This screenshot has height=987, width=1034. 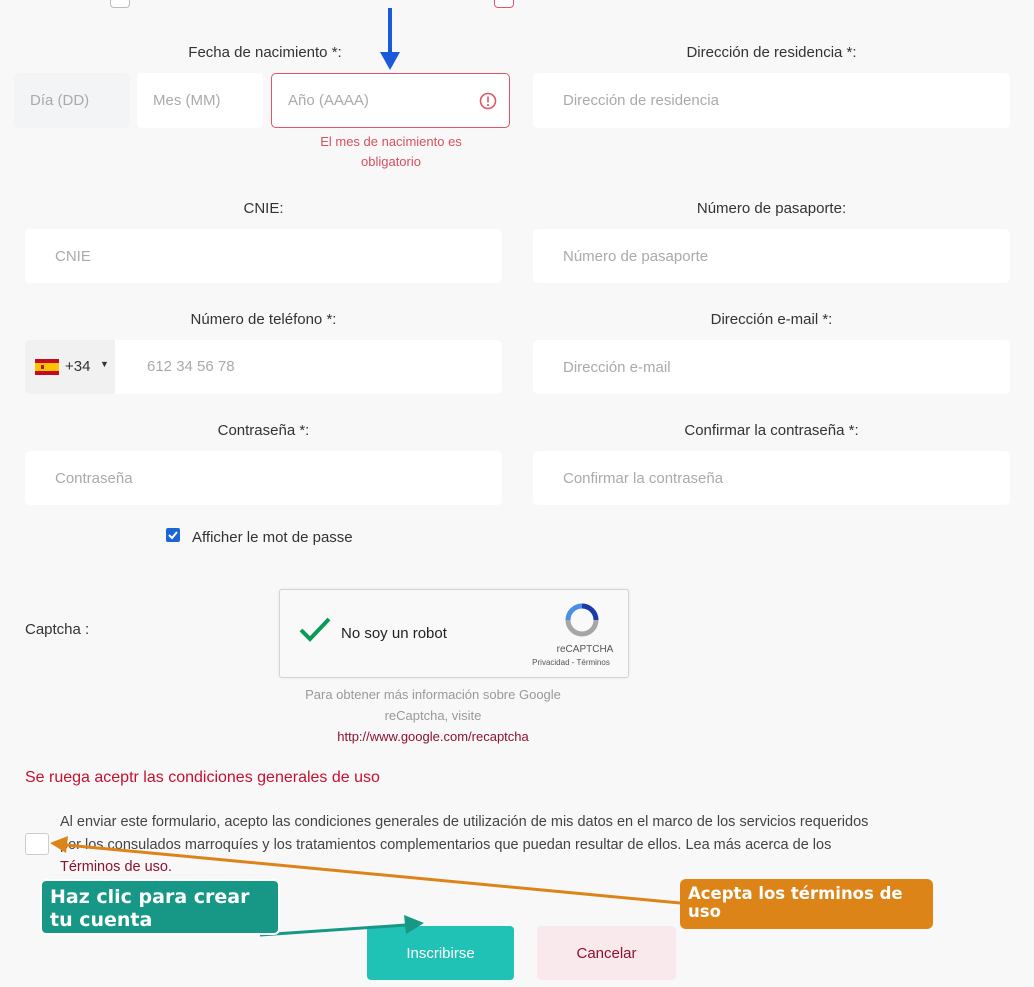 What do you see at coordinates (160, 907) in the screenshot?
I see `create-account-callout: Haz clic para crear tu cuenta` at bounding box center [160, 907].